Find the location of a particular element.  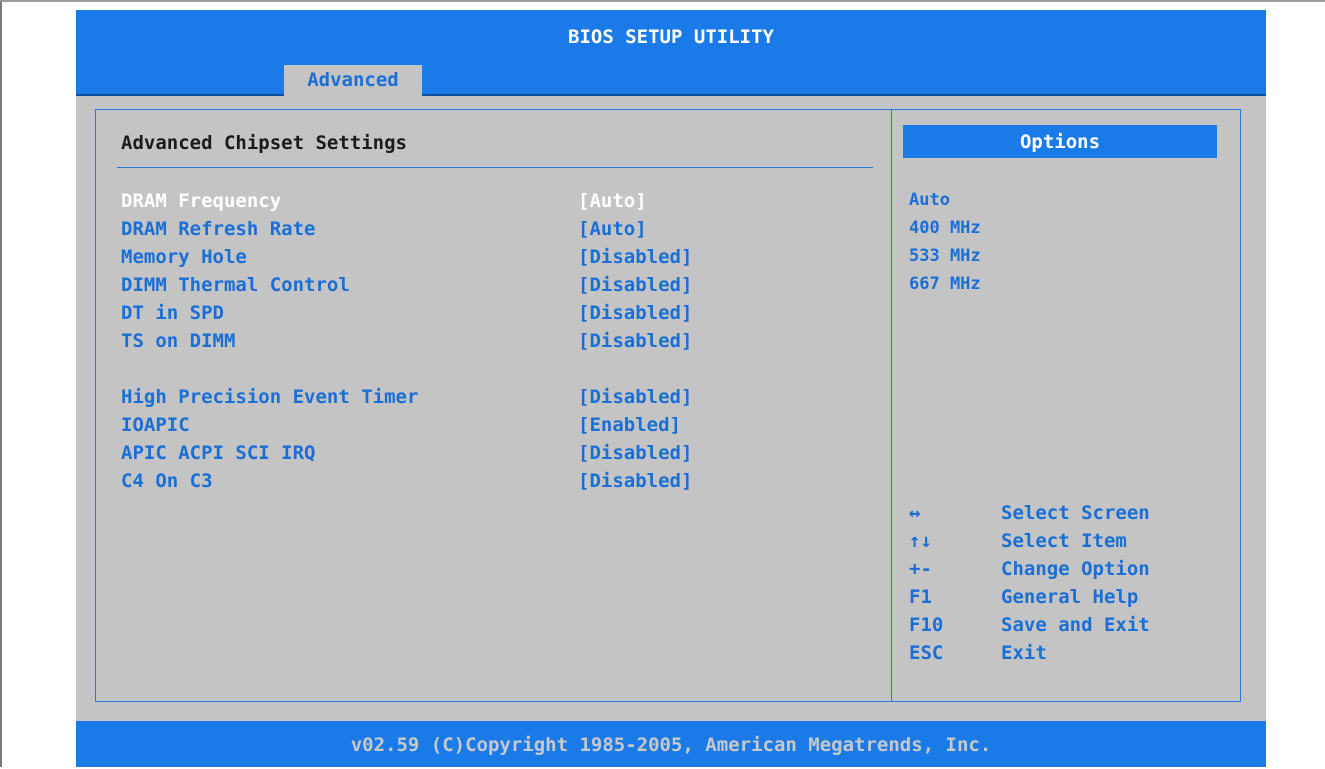

setting-value-c4-on-c3: [Disabled] is located at coordinates (635, 481).